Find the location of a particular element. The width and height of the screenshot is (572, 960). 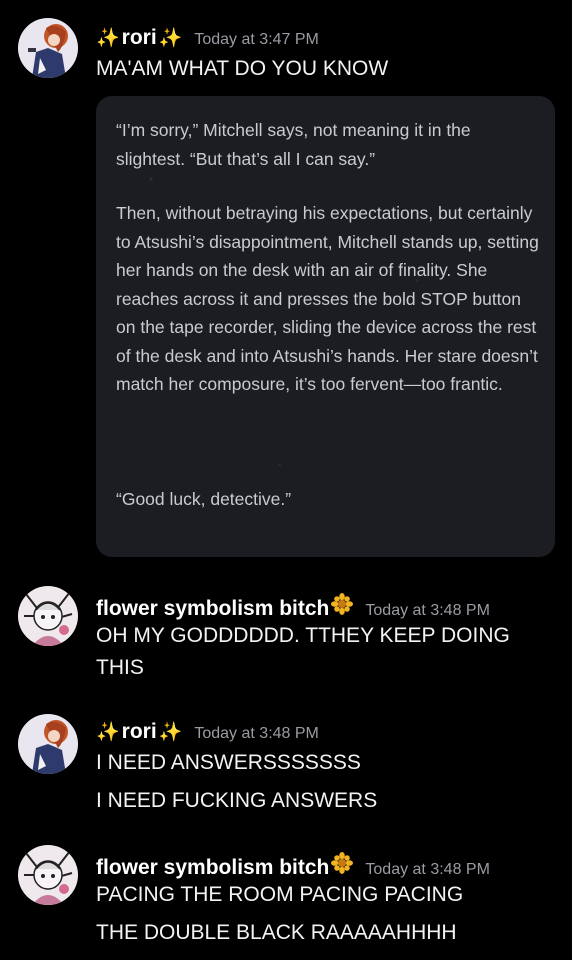

message-header: ✨ rori ✨ Today at 3:47 PM is located at coordinates (207, 38).